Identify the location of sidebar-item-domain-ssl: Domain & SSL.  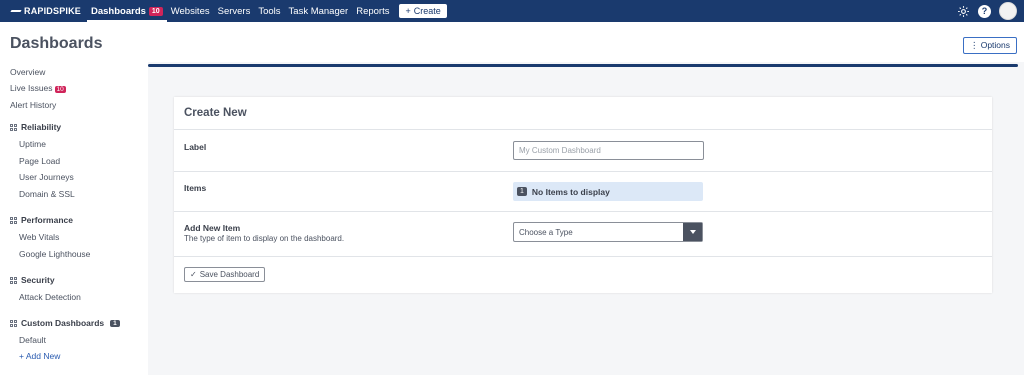
(47, 194).